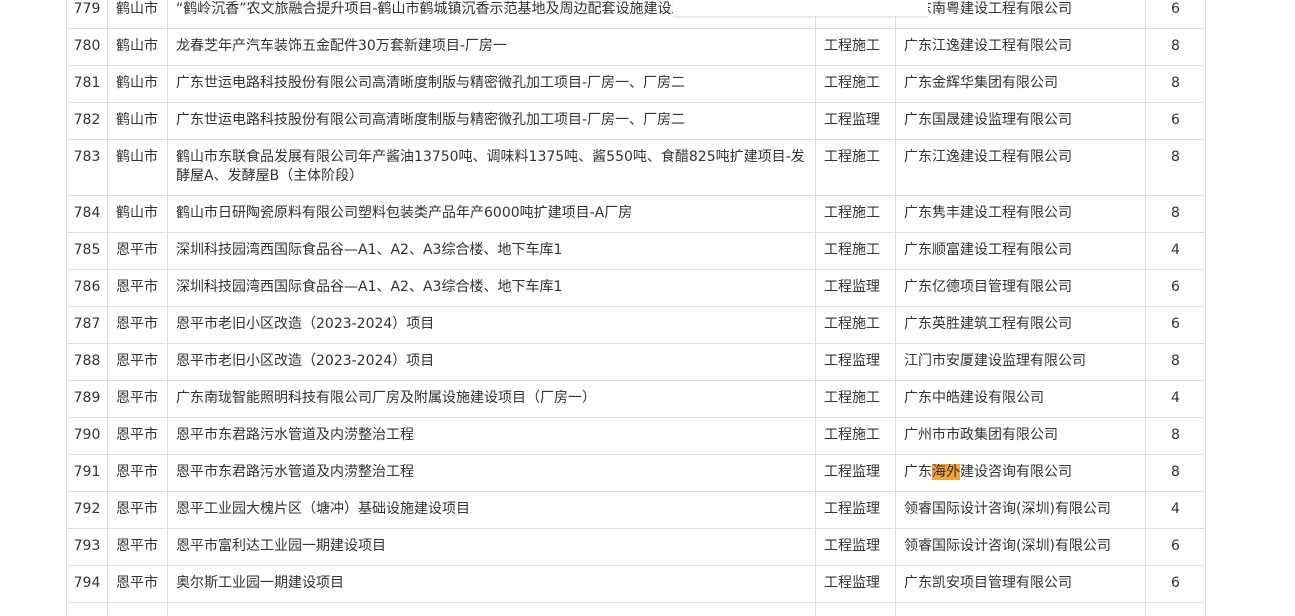  Describe the element at coordinates (87, 84) in the screenshot. I see `row-number: 781` at that location.